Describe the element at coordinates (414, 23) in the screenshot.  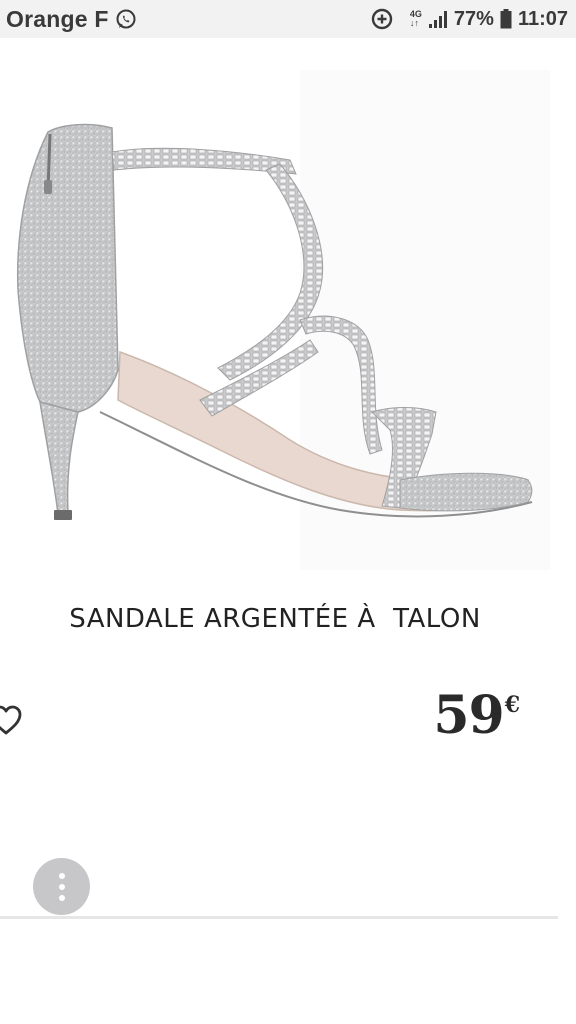
I see `network-activity-arrows: ↓↑` at that location.